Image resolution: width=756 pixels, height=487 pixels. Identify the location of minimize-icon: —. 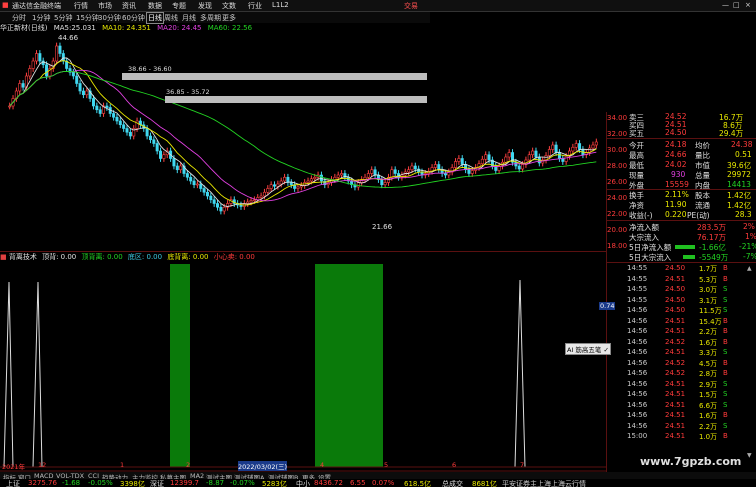
(725, 5).